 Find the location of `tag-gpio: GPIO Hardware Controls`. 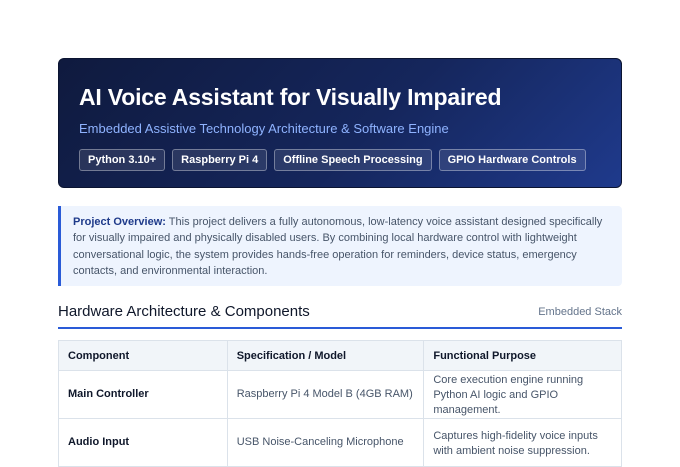

tag-gpio: GPIO Hardware Controls is located at coordinates (512, 160).